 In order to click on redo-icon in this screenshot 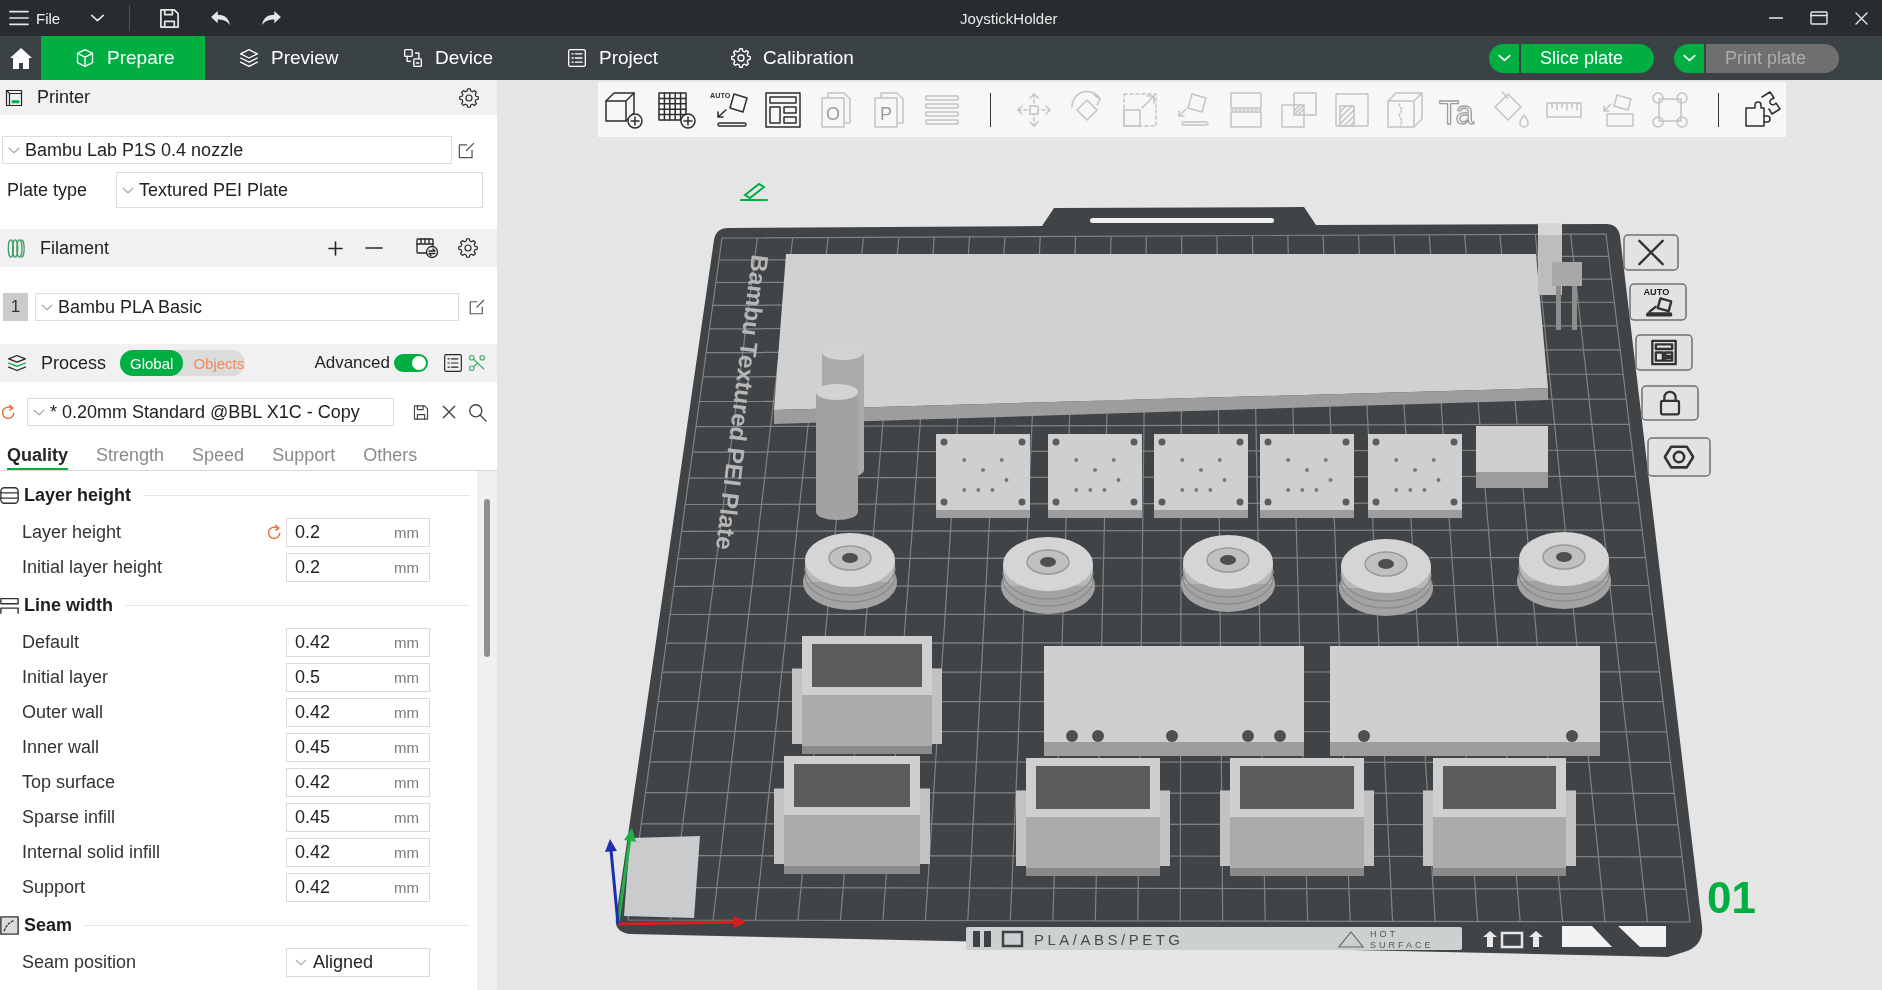, I will do `click(272, 18)`.